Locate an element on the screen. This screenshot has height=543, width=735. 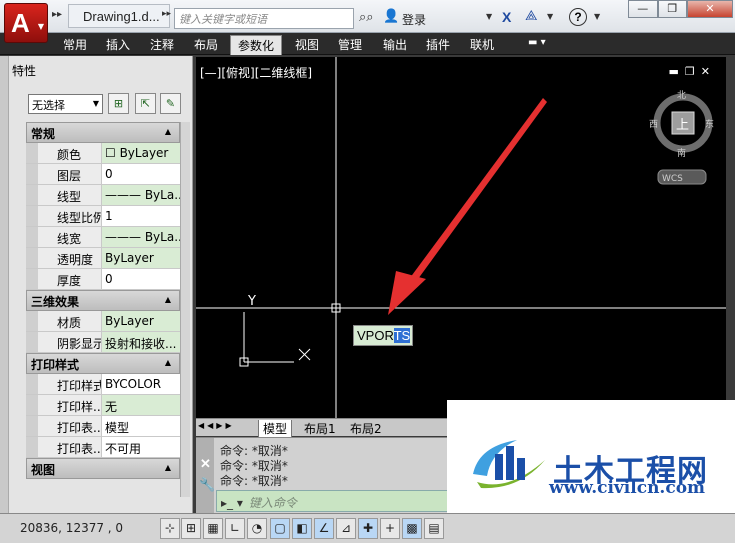
select-objects-icon: ⇱ is located at coordinates (145, 103).